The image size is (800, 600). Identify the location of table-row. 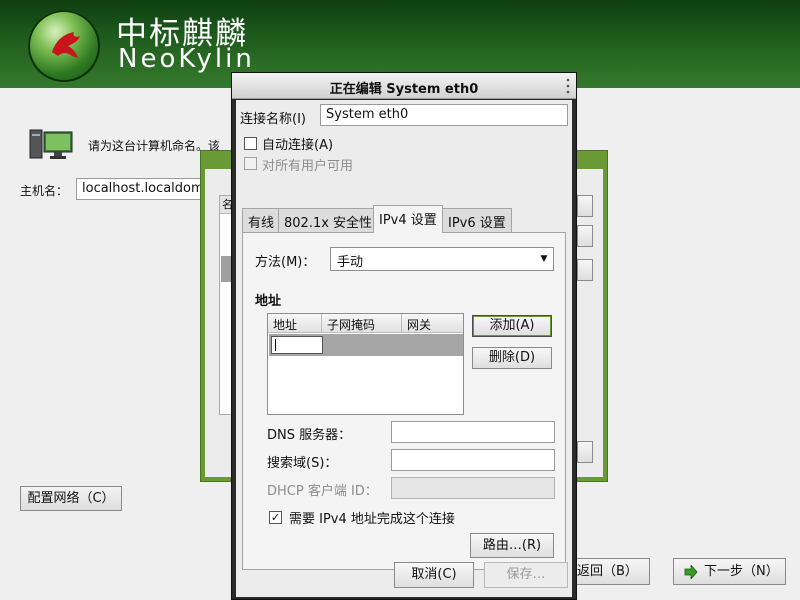
(366, 345).